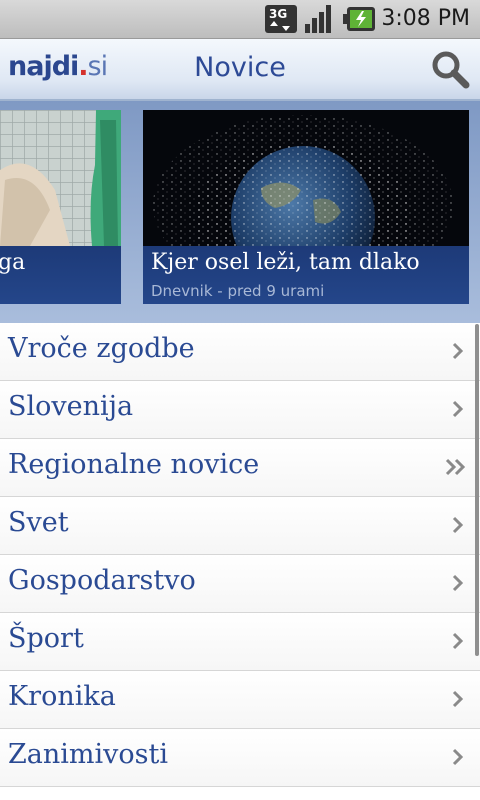 The width and height of the screenshot is (480, 800). What do you see at coordinates (240, 758) in the screenshot?
I see `category-zanimivosti: Zanimivosti` at bounding box center [240, 758].